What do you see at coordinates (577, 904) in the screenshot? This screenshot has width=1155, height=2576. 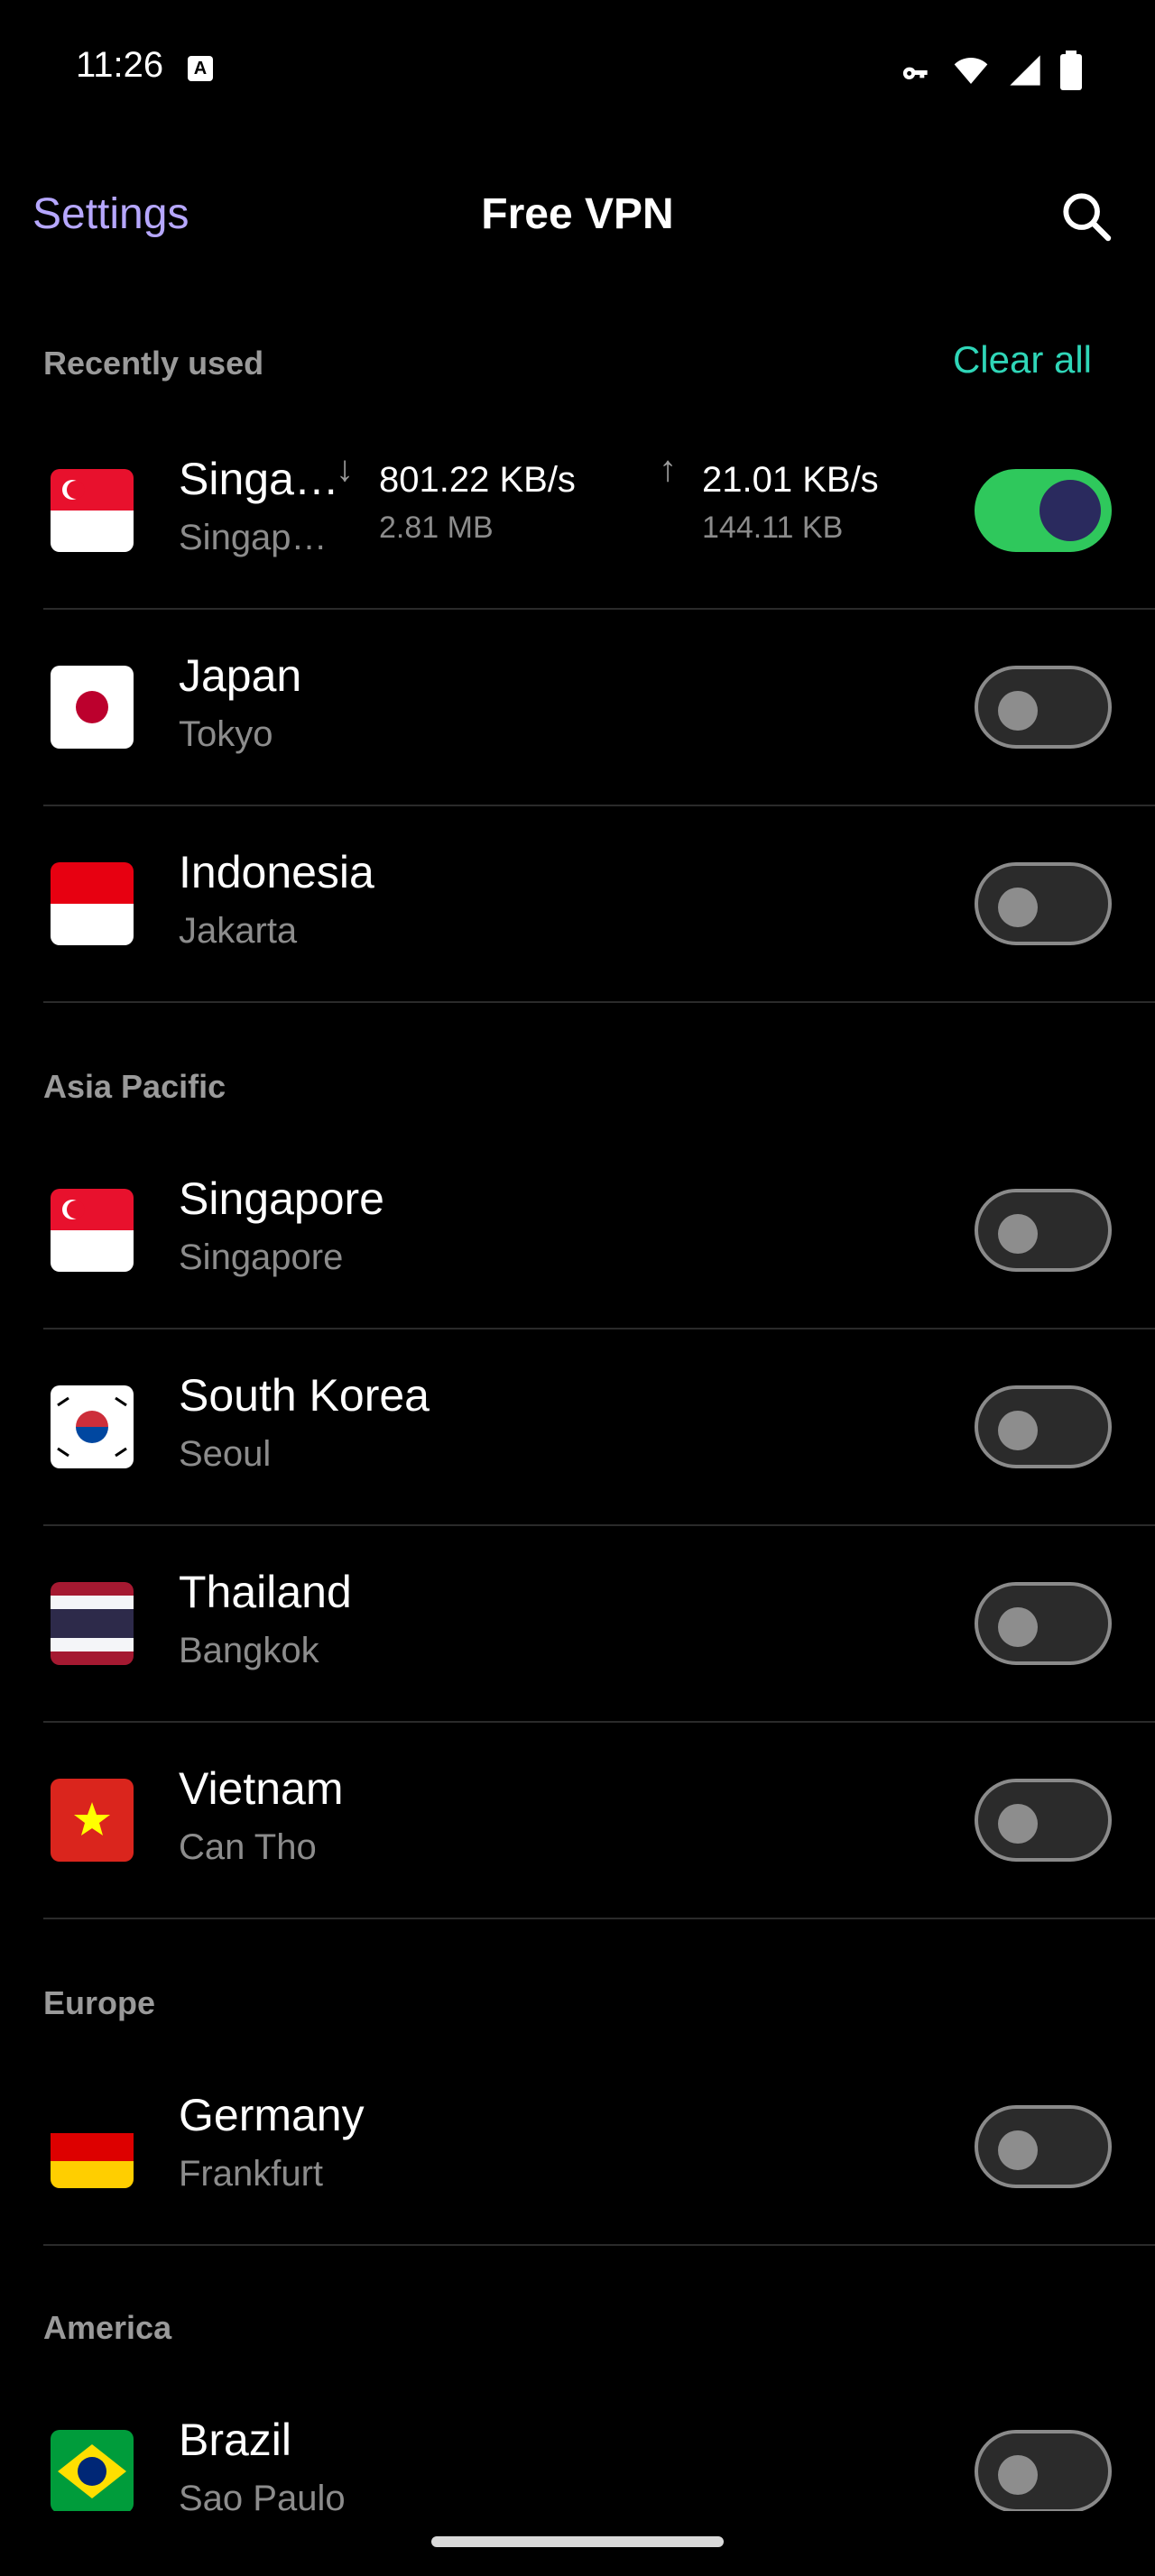 I see `server-row-indonesia: Indonesia Jakarta` at bounding box center [577, 904].